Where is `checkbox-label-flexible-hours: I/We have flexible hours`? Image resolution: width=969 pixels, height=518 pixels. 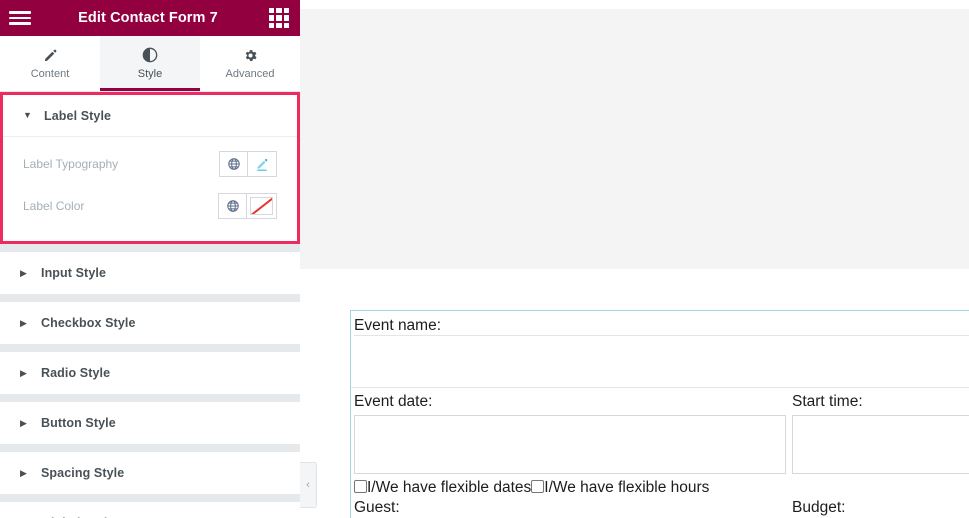 checkbox-label-flexible-hours: I/We have flexible hours is located at coordinates (627, 487).